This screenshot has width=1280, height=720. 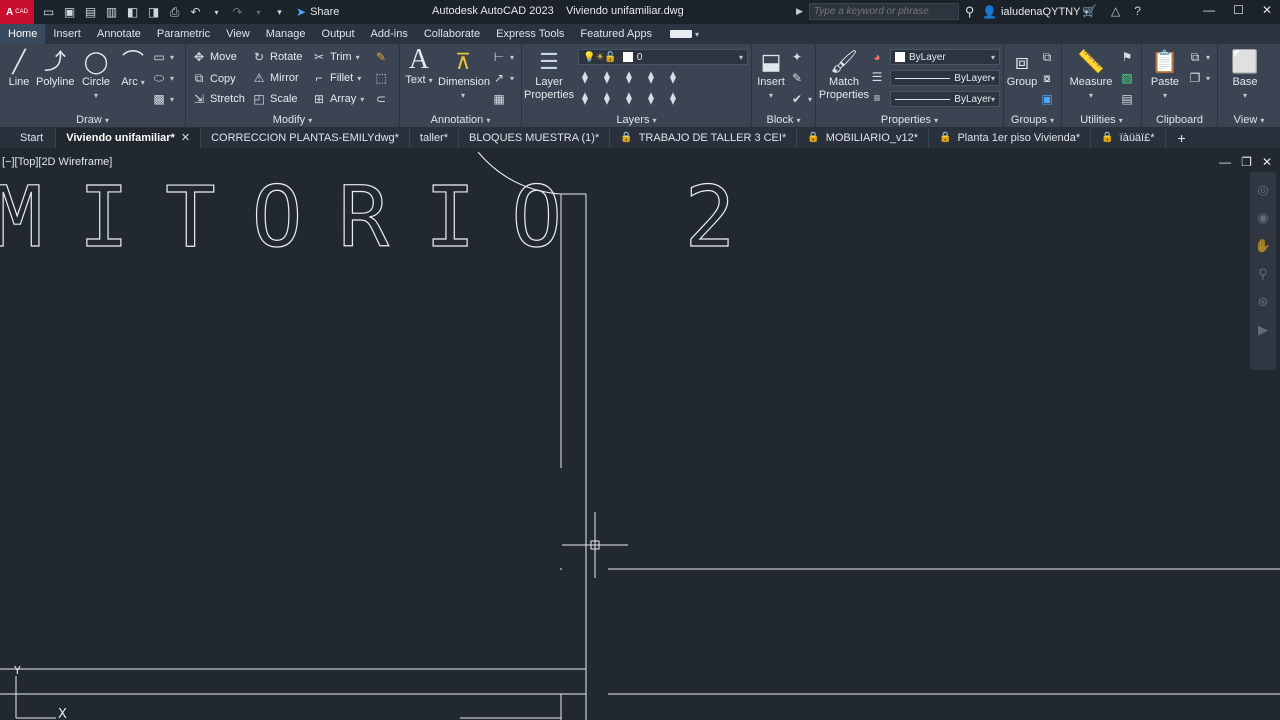 What do you see at coordinates (844, 75) in the screenshot?
I see `match-properties-button: 🖌 Match Properties` at bounding box center [844, 75].